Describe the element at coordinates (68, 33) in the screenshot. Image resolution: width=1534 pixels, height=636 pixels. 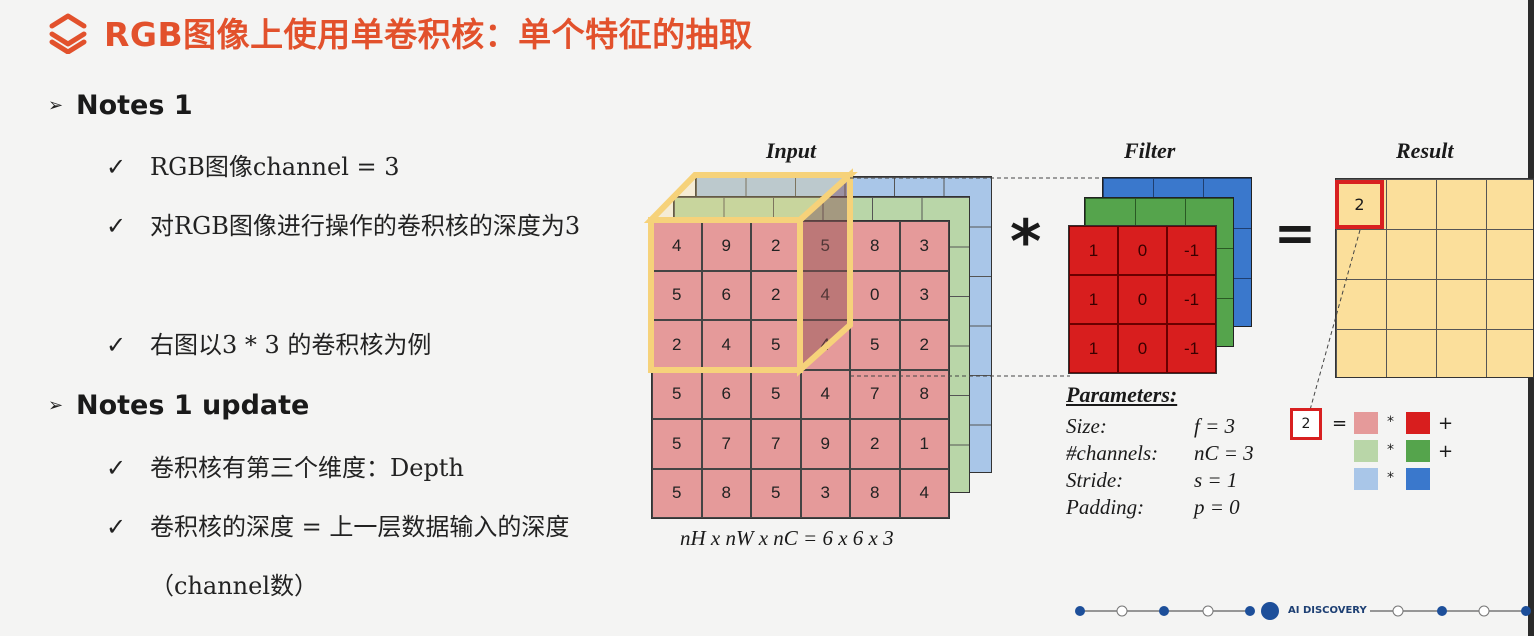
I see `layers-logo-icon` at that location.